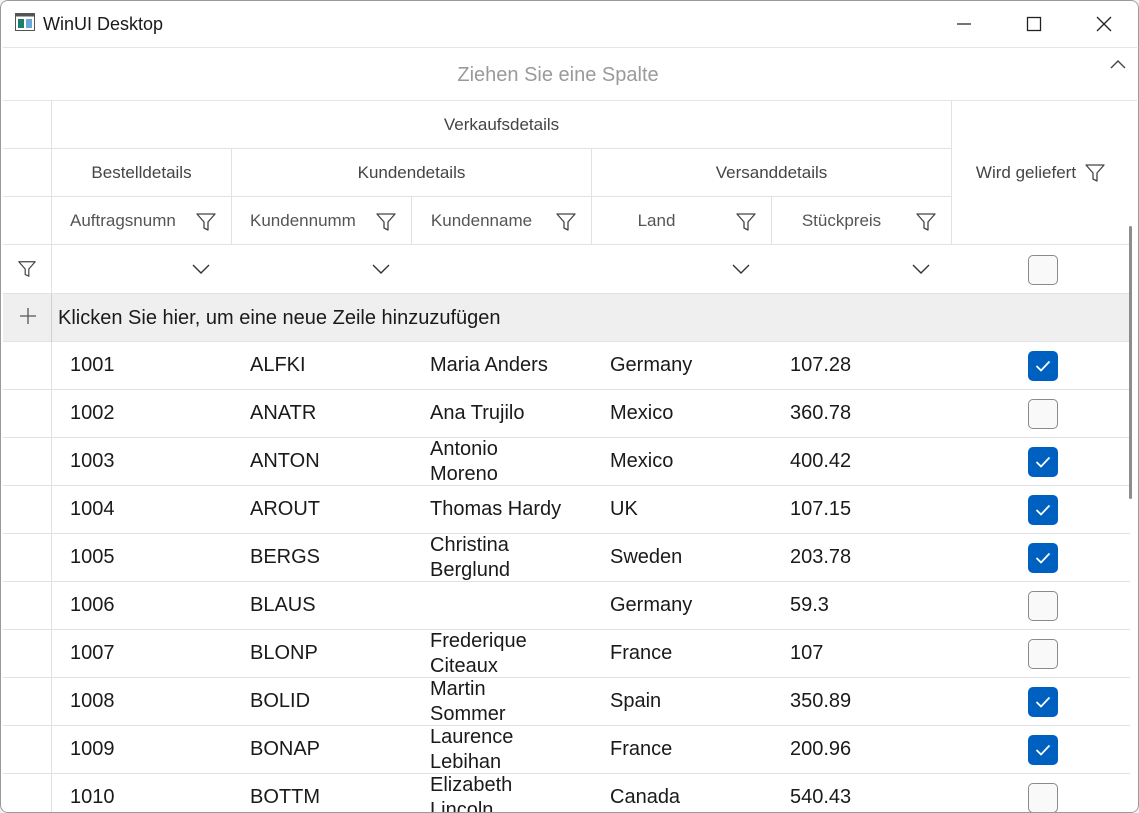  I want to click on cell-country: Sweden, so click(682, 558).